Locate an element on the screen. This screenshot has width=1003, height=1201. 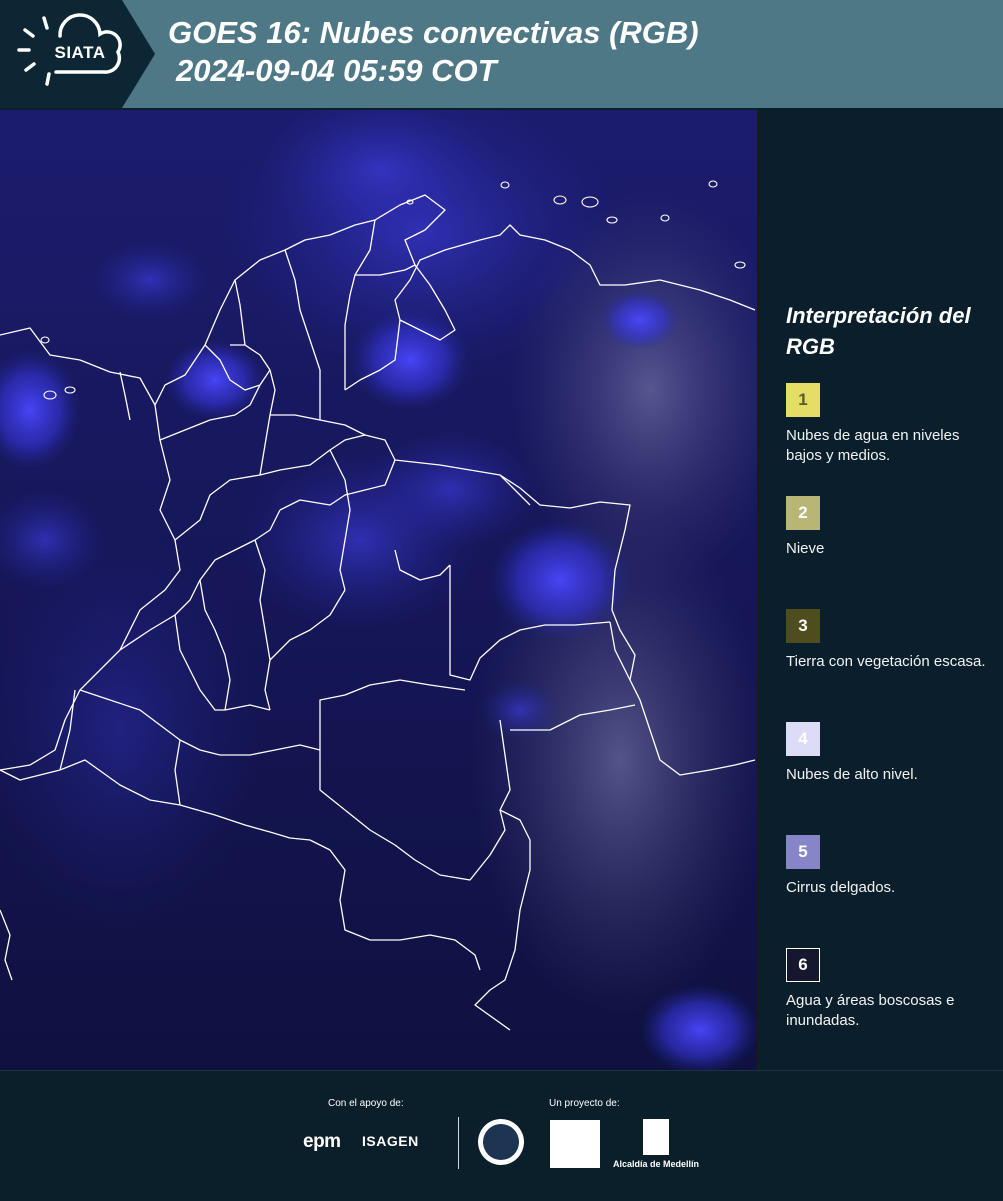
area-metropolitana-logo-icon is located at coordinates (575, 1144).